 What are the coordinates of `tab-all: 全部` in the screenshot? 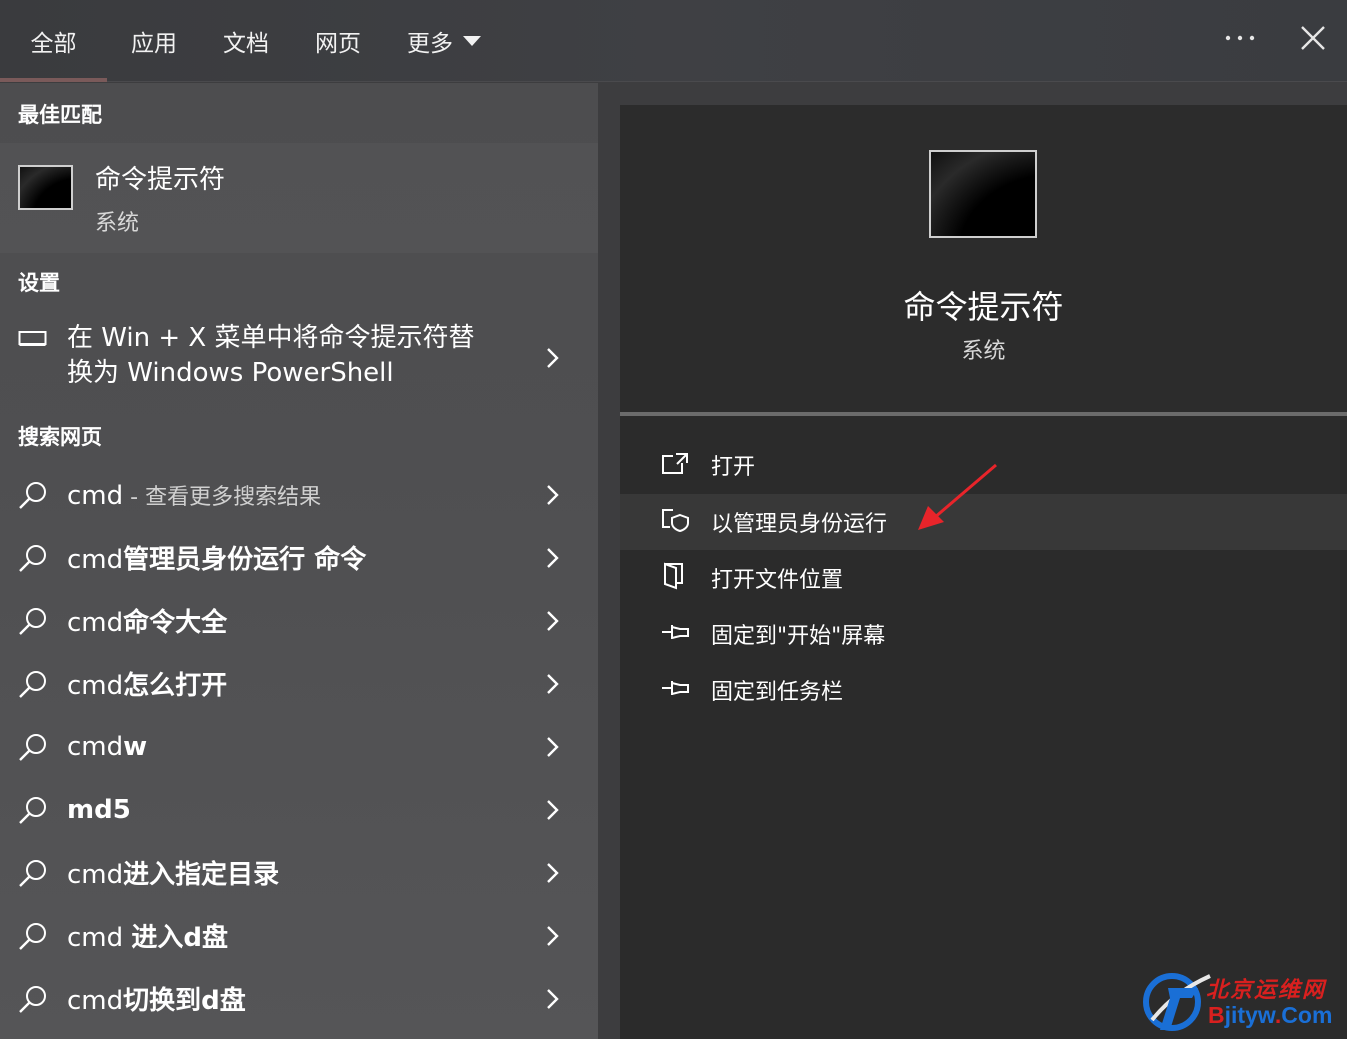 It's located at (53, 41).